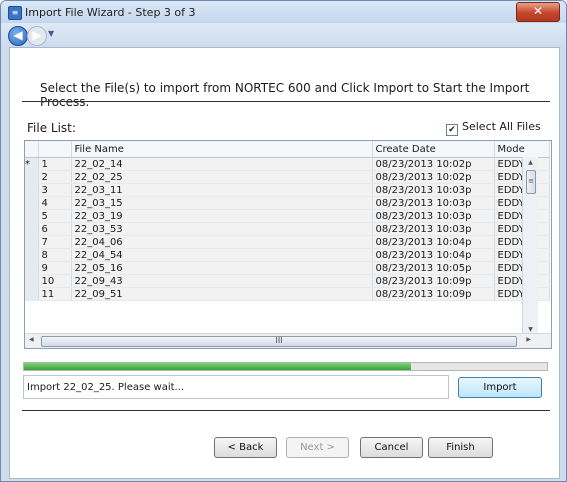 The width and height of the screenshot is (567, 482). I want to click on scroll-right-icon: ▶, so click(528, 339).